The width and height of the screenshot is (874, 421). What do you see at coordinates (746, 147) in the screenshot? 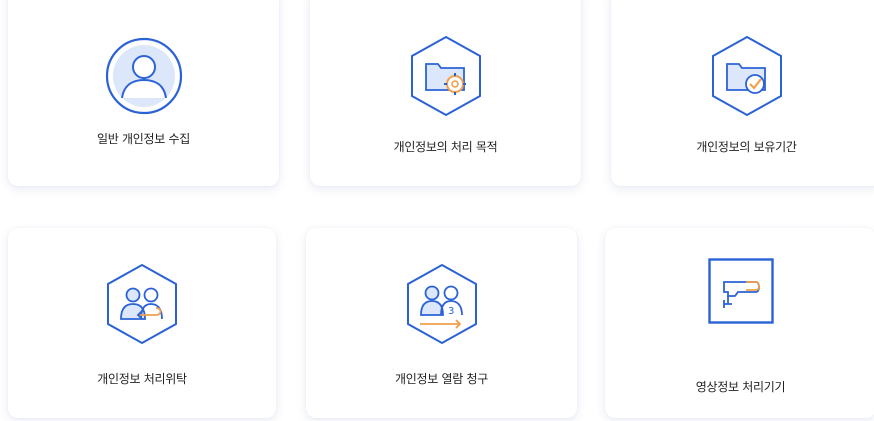
I see `card-label: 개인정보의 보유기간` at bounding box center [746, 147].